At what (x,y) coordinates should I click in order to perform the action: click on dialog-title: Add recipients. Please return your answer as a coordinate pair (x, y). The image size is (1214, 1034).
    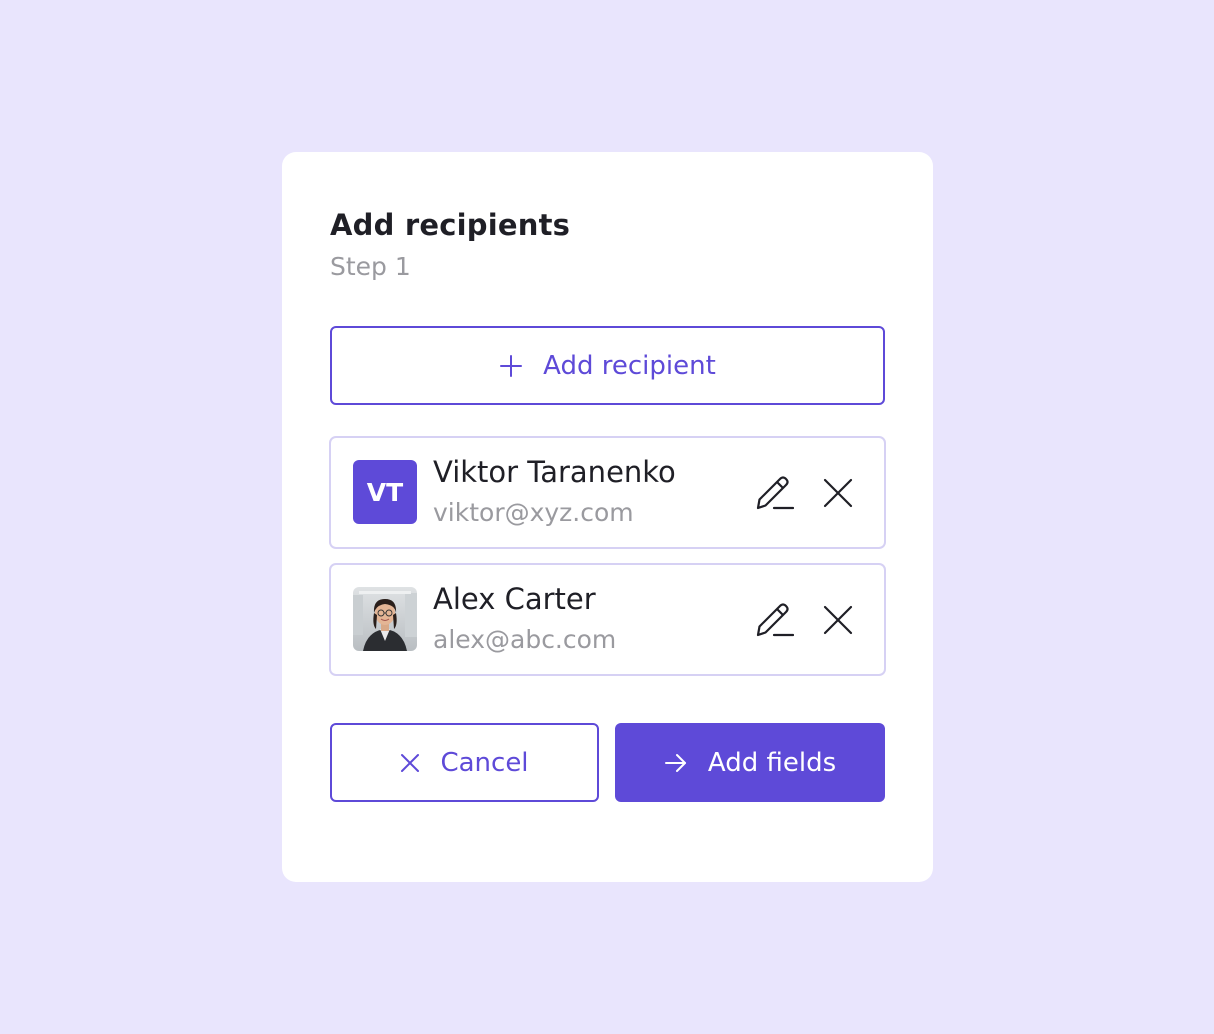
    Looking at the image, I should click on (450, 225).